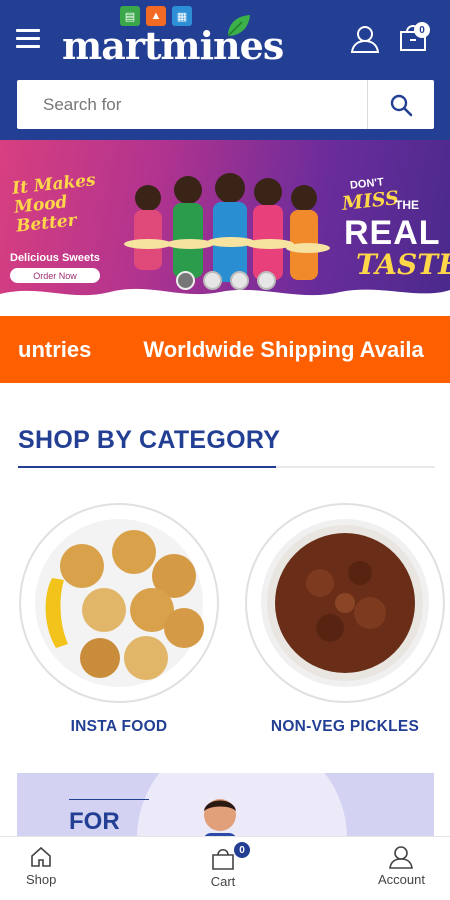 The height and width of the screenshot is (900, 450). I want to click on non-veg-pickles-image, so click(345, 603).